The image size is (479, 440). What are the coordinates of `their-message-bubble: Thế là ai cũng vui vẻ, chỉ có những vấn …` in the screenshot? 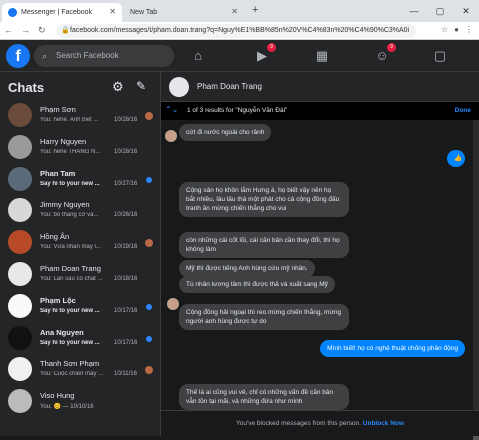 It's located at (264, 397).